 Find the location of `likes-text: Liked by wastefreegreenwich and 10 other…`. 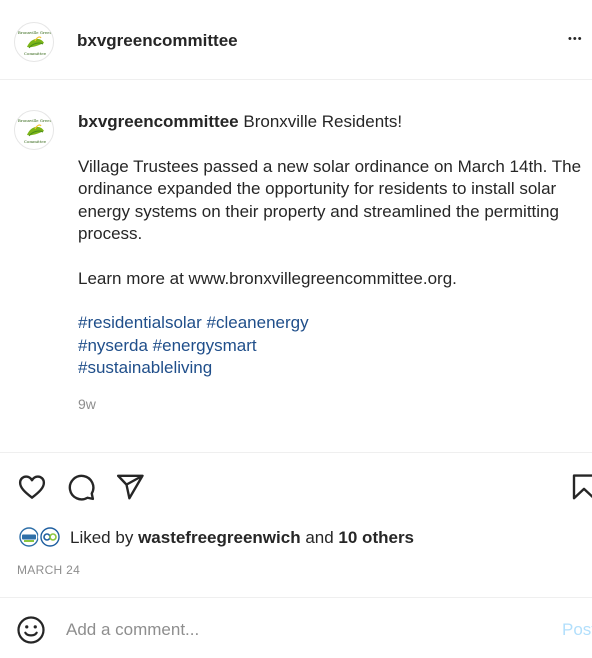

likes-text: Liked by wastefreegreenwich and 10 other… is located at coordinates (242, 537).